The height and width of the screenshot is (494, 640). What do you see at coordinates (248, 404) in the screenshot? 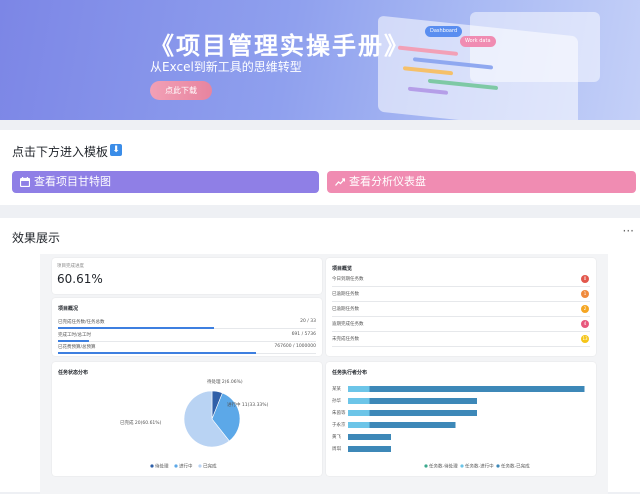
I see `pie-label: 进行中 11(33.33%)` at bounding box center [248, 404].